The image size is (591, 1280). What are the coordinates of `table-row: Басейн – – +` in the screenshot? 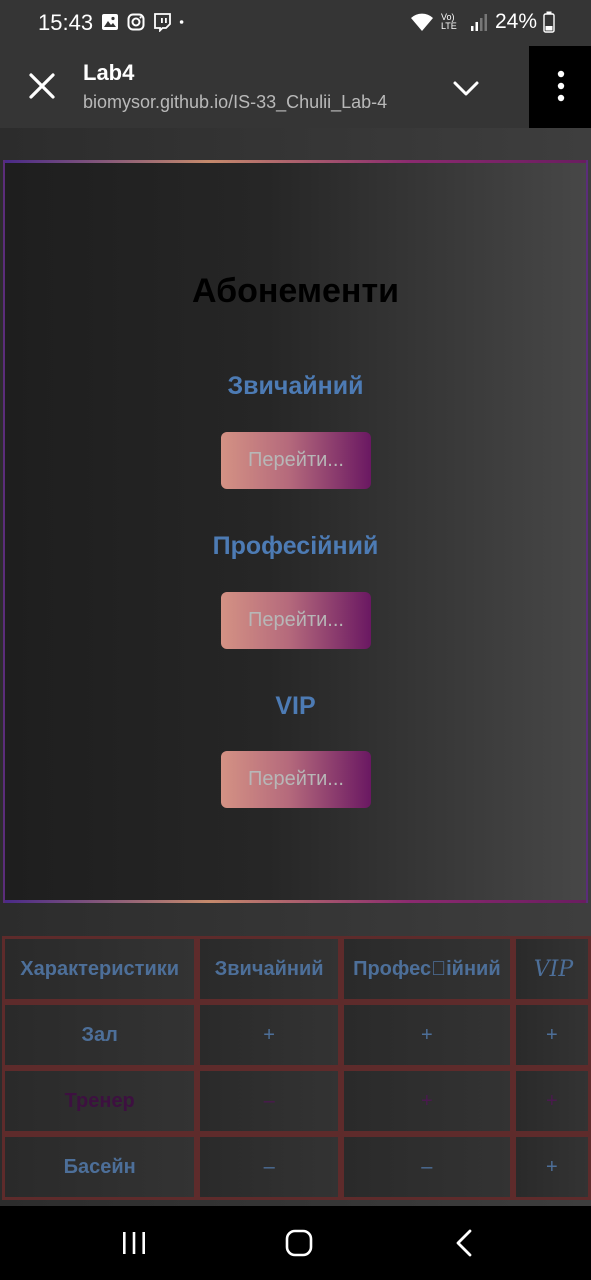 It's located at (296, 1167).